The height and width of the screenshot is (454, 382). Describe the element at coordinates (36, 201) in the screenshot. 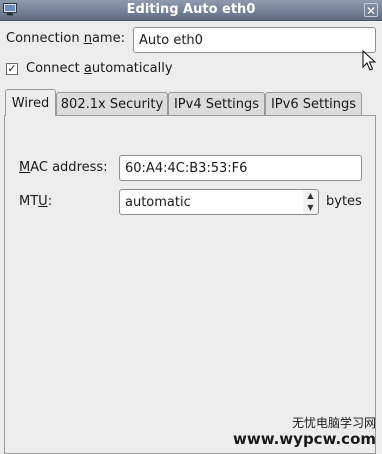

I see `mtu-label: MTU:` at that location.